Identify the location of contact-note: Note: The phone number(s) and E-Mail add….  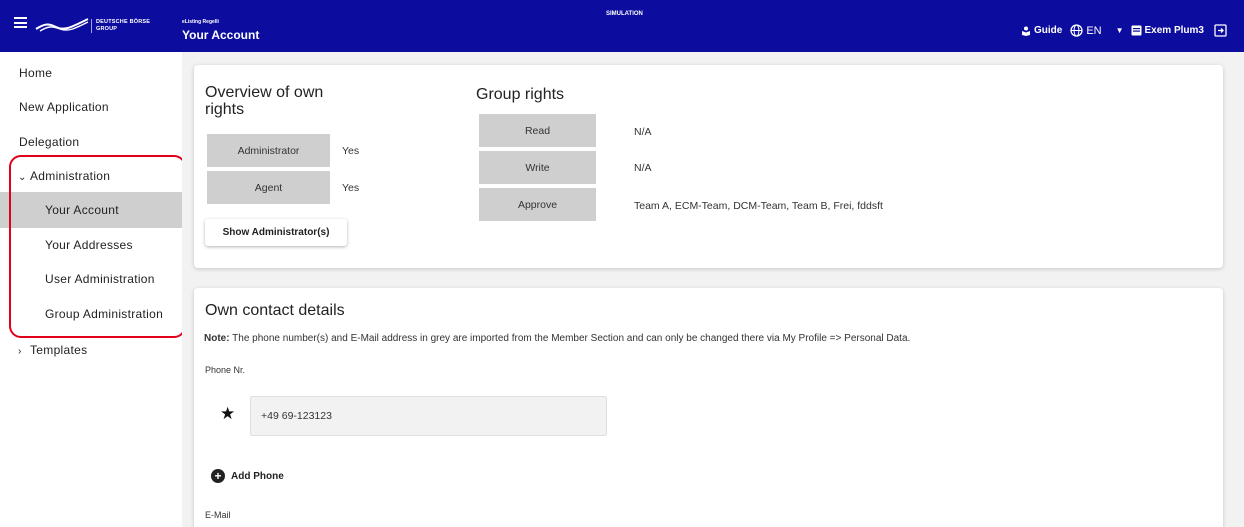
(557, 338).